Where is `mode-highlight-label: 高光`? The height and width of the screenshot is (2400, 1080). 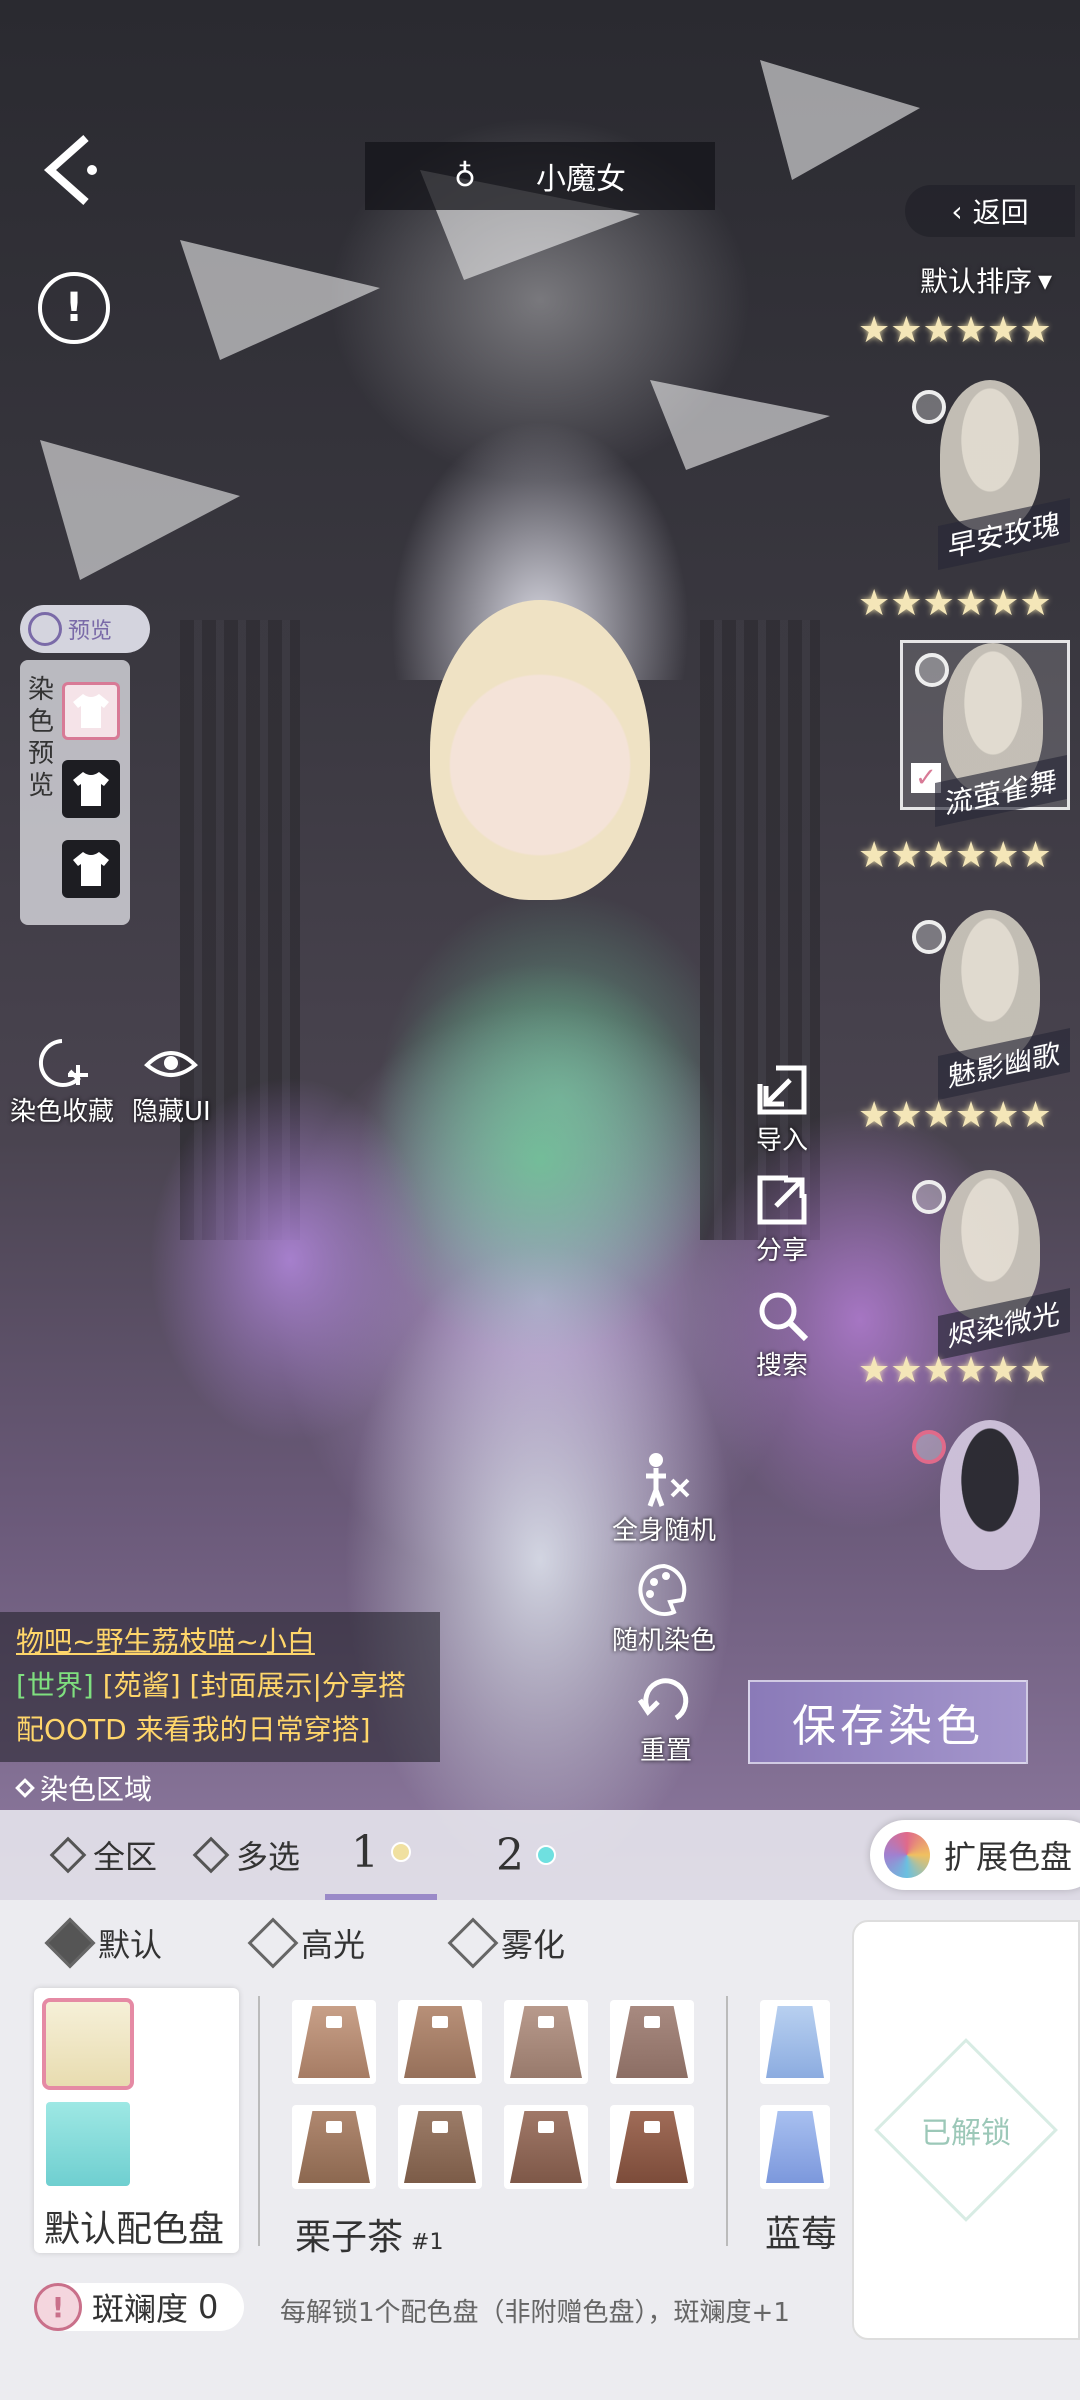 mode-highlight-label: 高光 is located at coordinates (333, 1945).